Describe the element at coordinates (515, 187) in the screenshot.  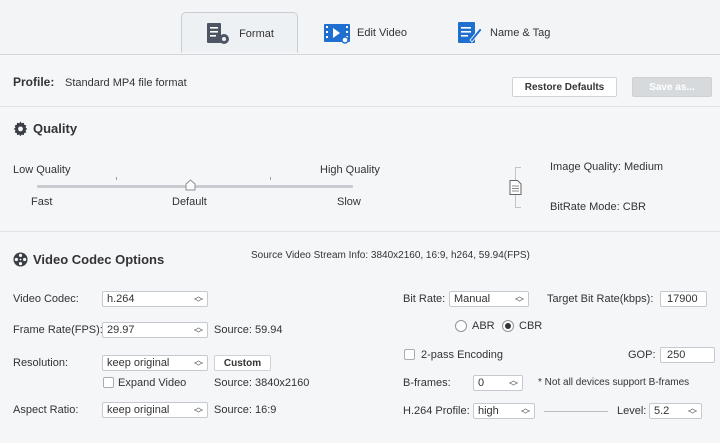
I see `document-icon` at that location.